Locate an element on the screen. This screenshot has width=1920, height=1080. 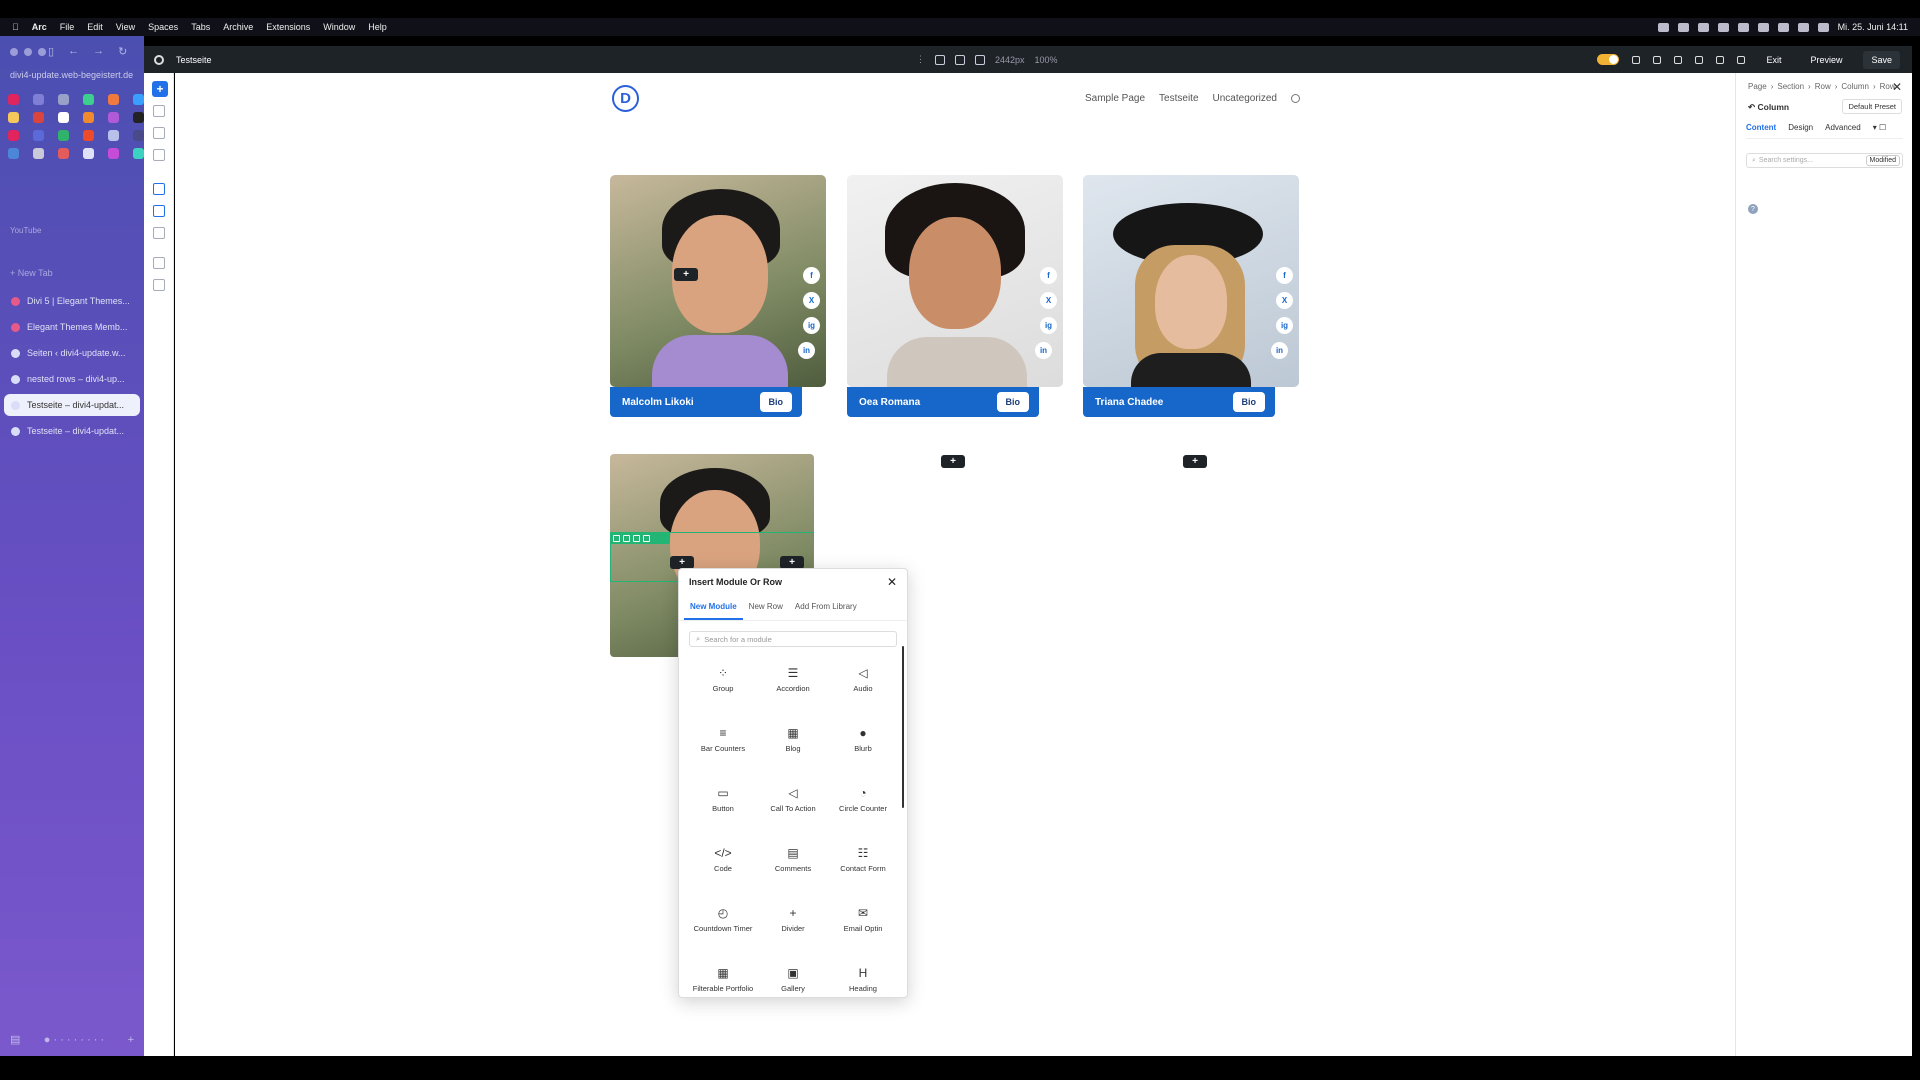
module-group: ⁘ Group is located at coordinates (723, 680).